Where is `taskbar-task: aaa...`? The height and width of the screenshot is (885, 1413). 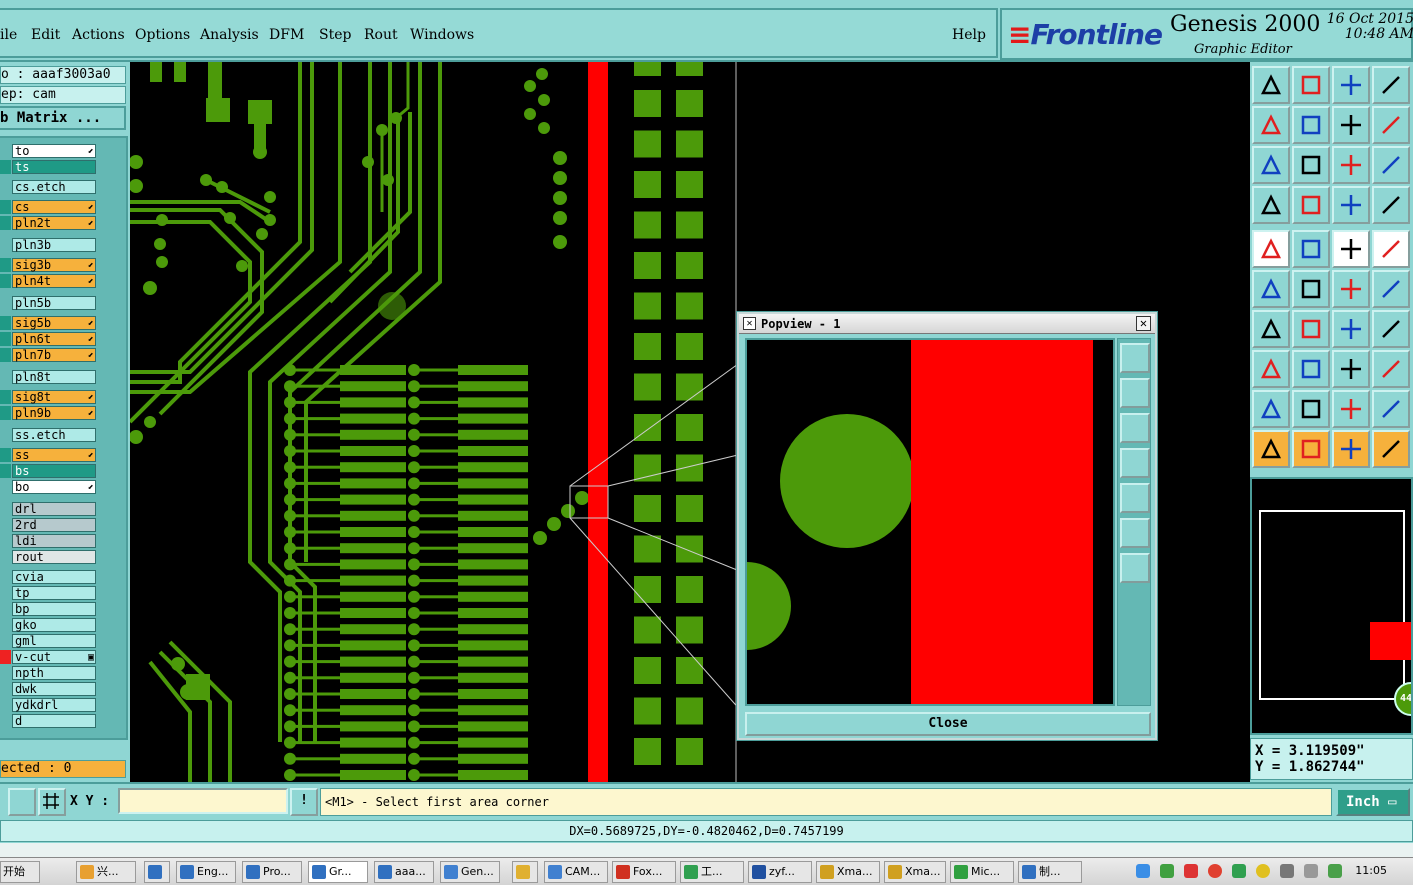 taskbar-task: aaa... is located at coordinates (404, 872).